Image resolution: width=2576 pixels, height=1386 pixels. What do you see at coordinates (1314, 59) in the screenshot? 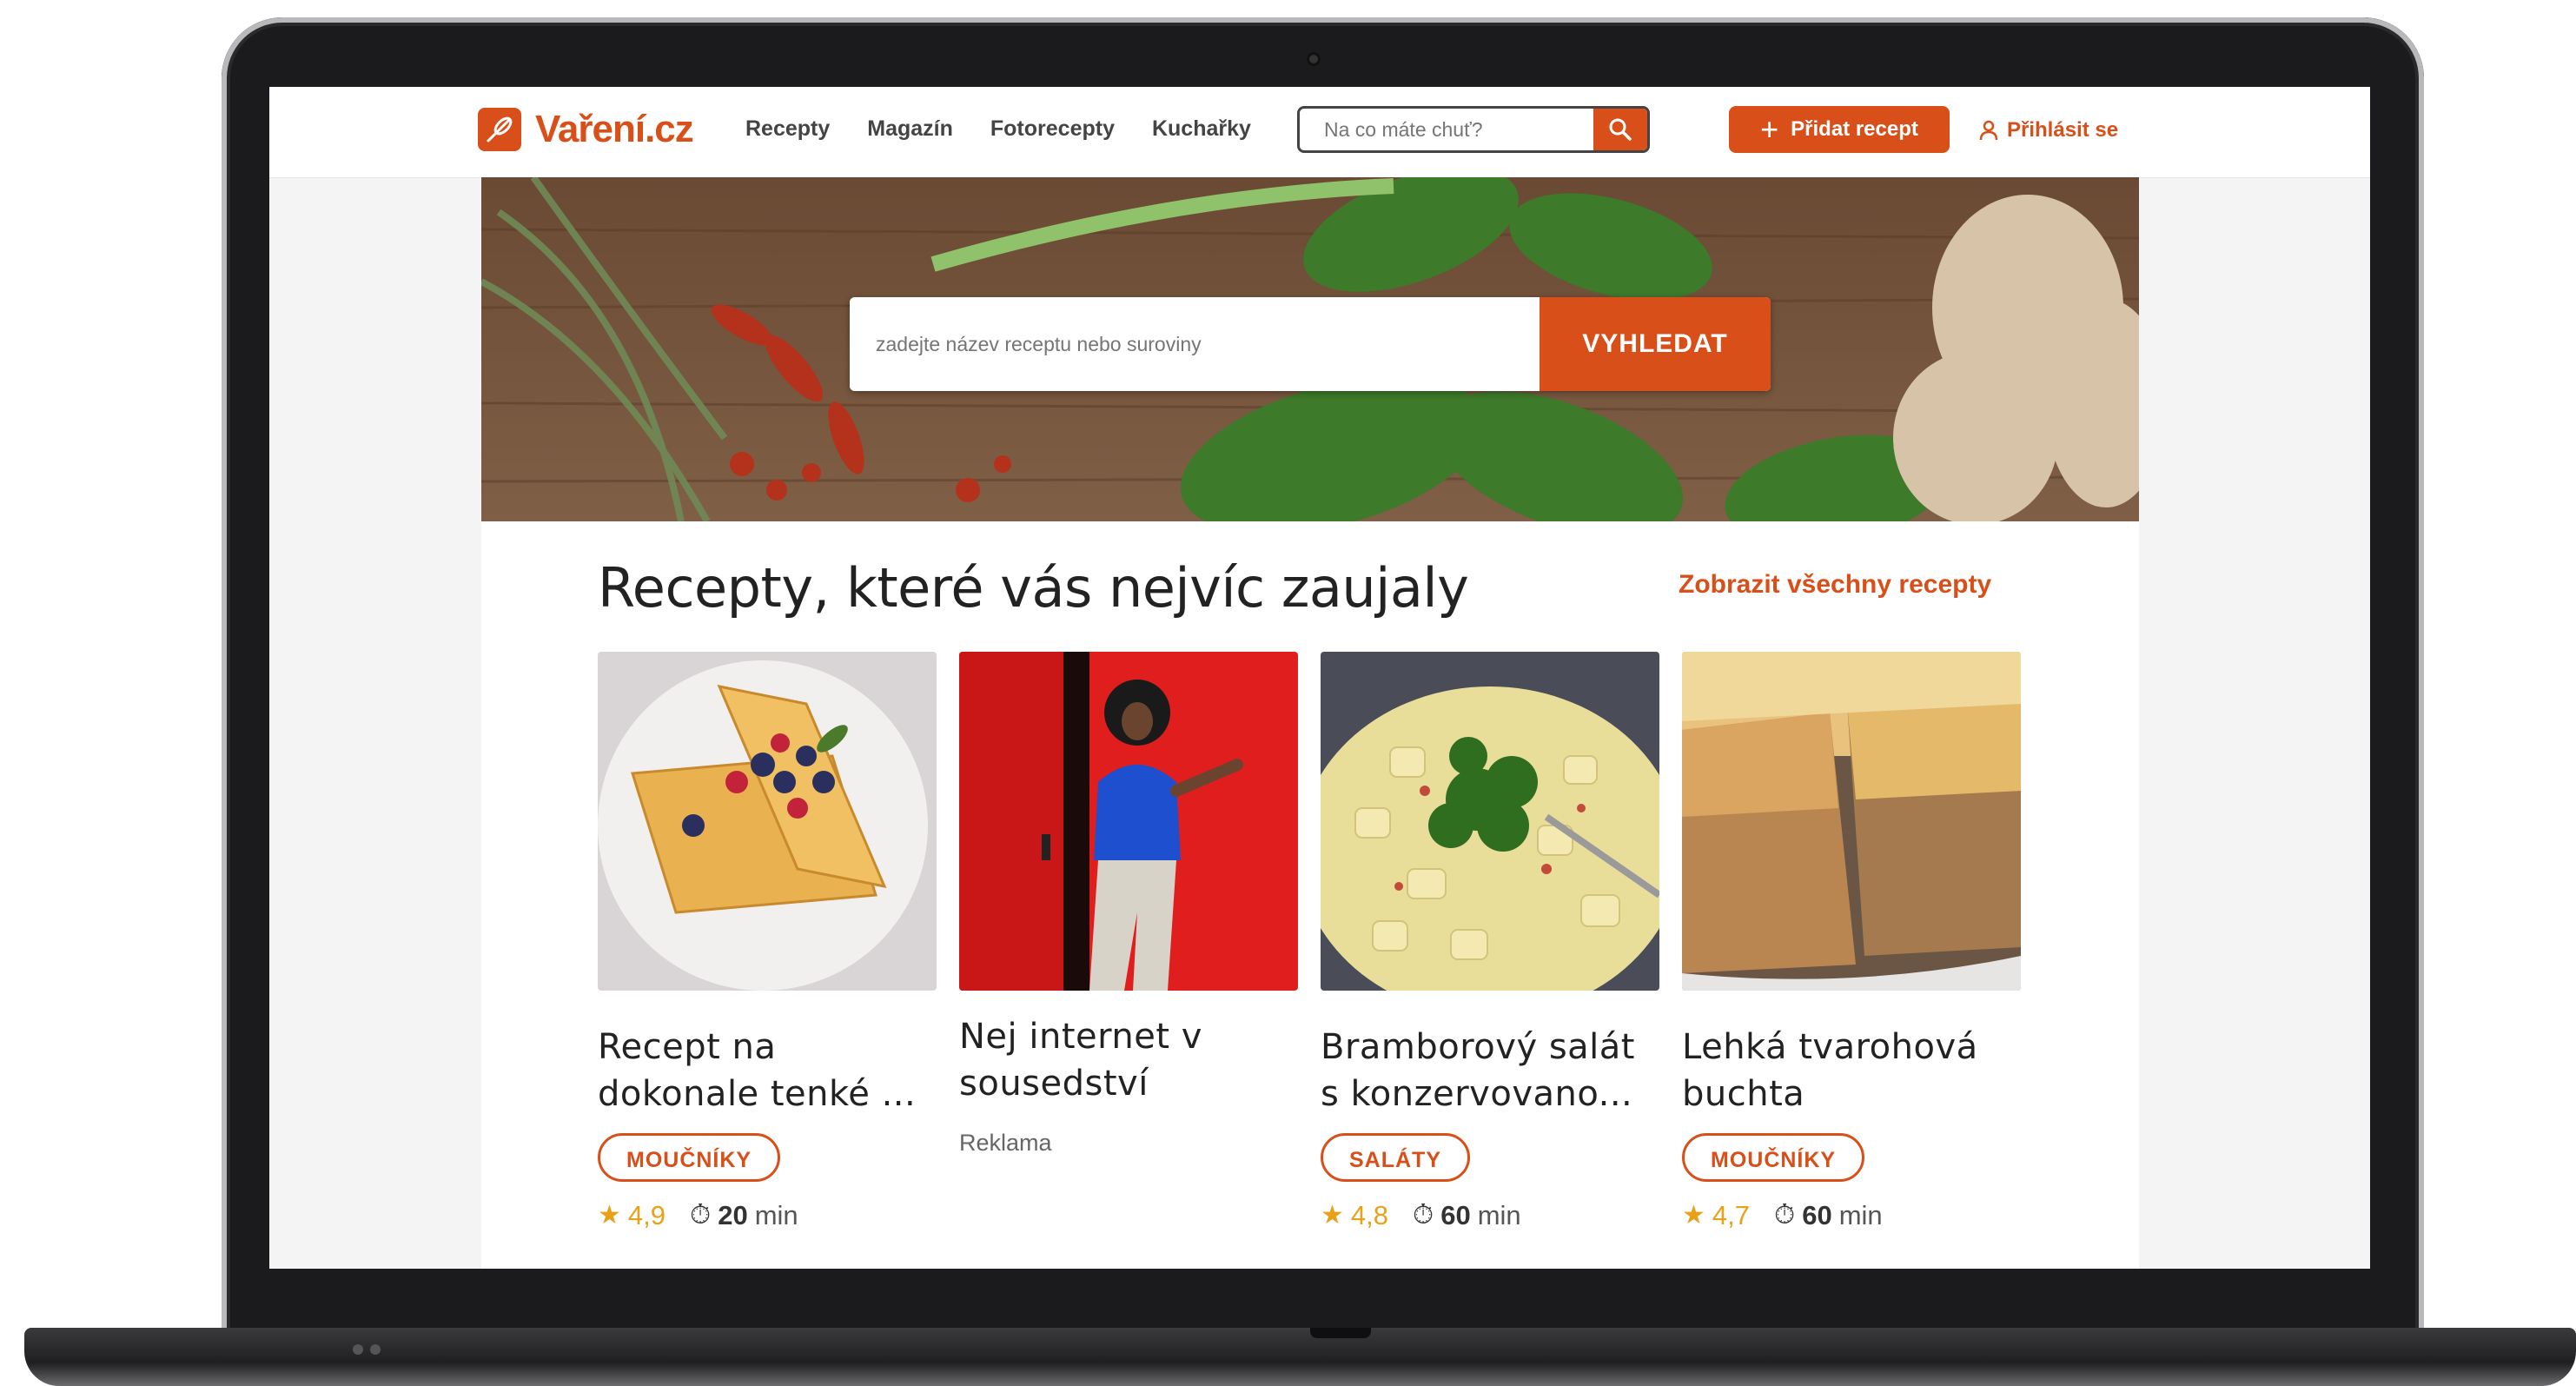
I see `camera-icon` at bounding box center [1314, 59].